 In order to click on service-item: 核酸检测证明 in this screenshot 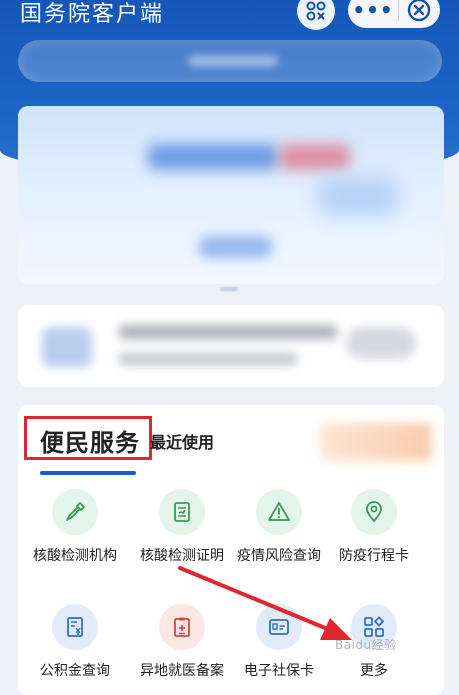, I will do `click(182, 527)`.